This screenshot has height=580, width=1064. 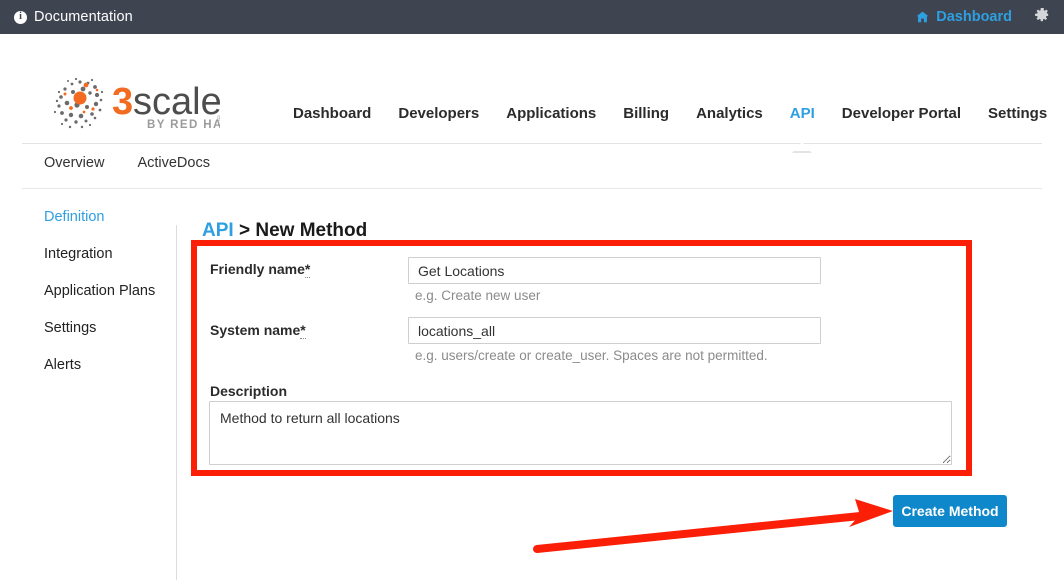 I want to click on top-bar-left: i Documentation, so click(x=73, y=17).